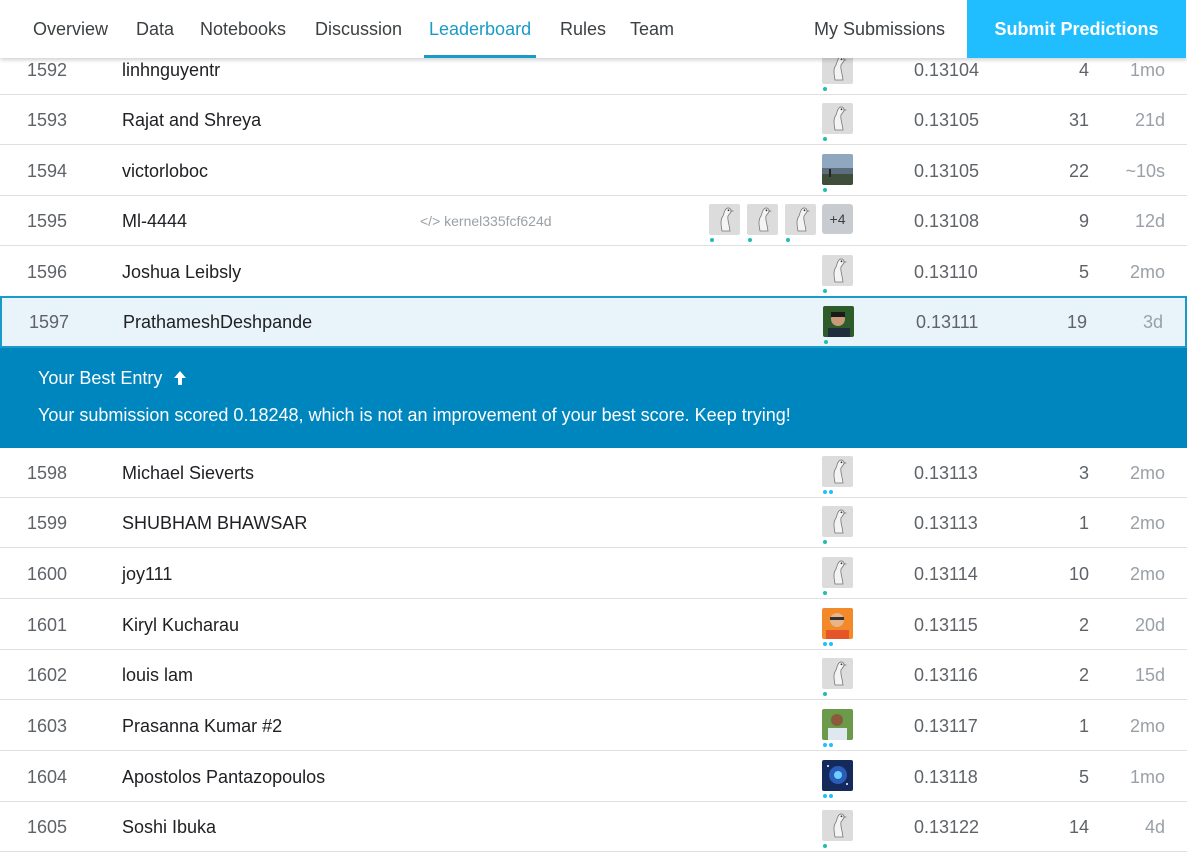  Describe the element at coordinates (243, 29) in the screenshot. I see `tab-notebooks: Notebooks` at that location.